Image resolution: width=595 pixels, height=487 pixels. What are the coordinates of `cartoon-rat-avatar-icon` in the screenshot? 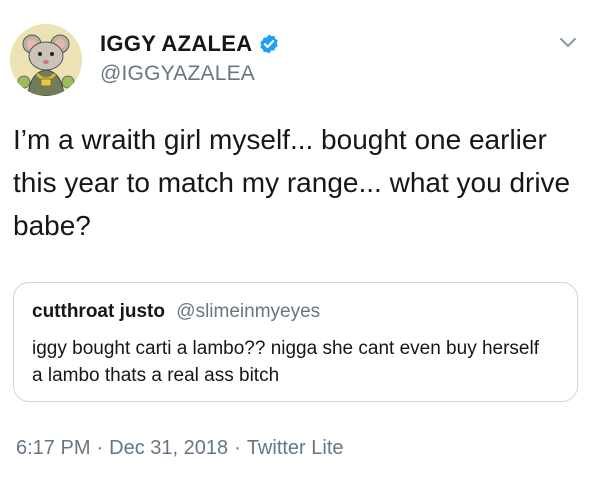 It's located at (46, 60).